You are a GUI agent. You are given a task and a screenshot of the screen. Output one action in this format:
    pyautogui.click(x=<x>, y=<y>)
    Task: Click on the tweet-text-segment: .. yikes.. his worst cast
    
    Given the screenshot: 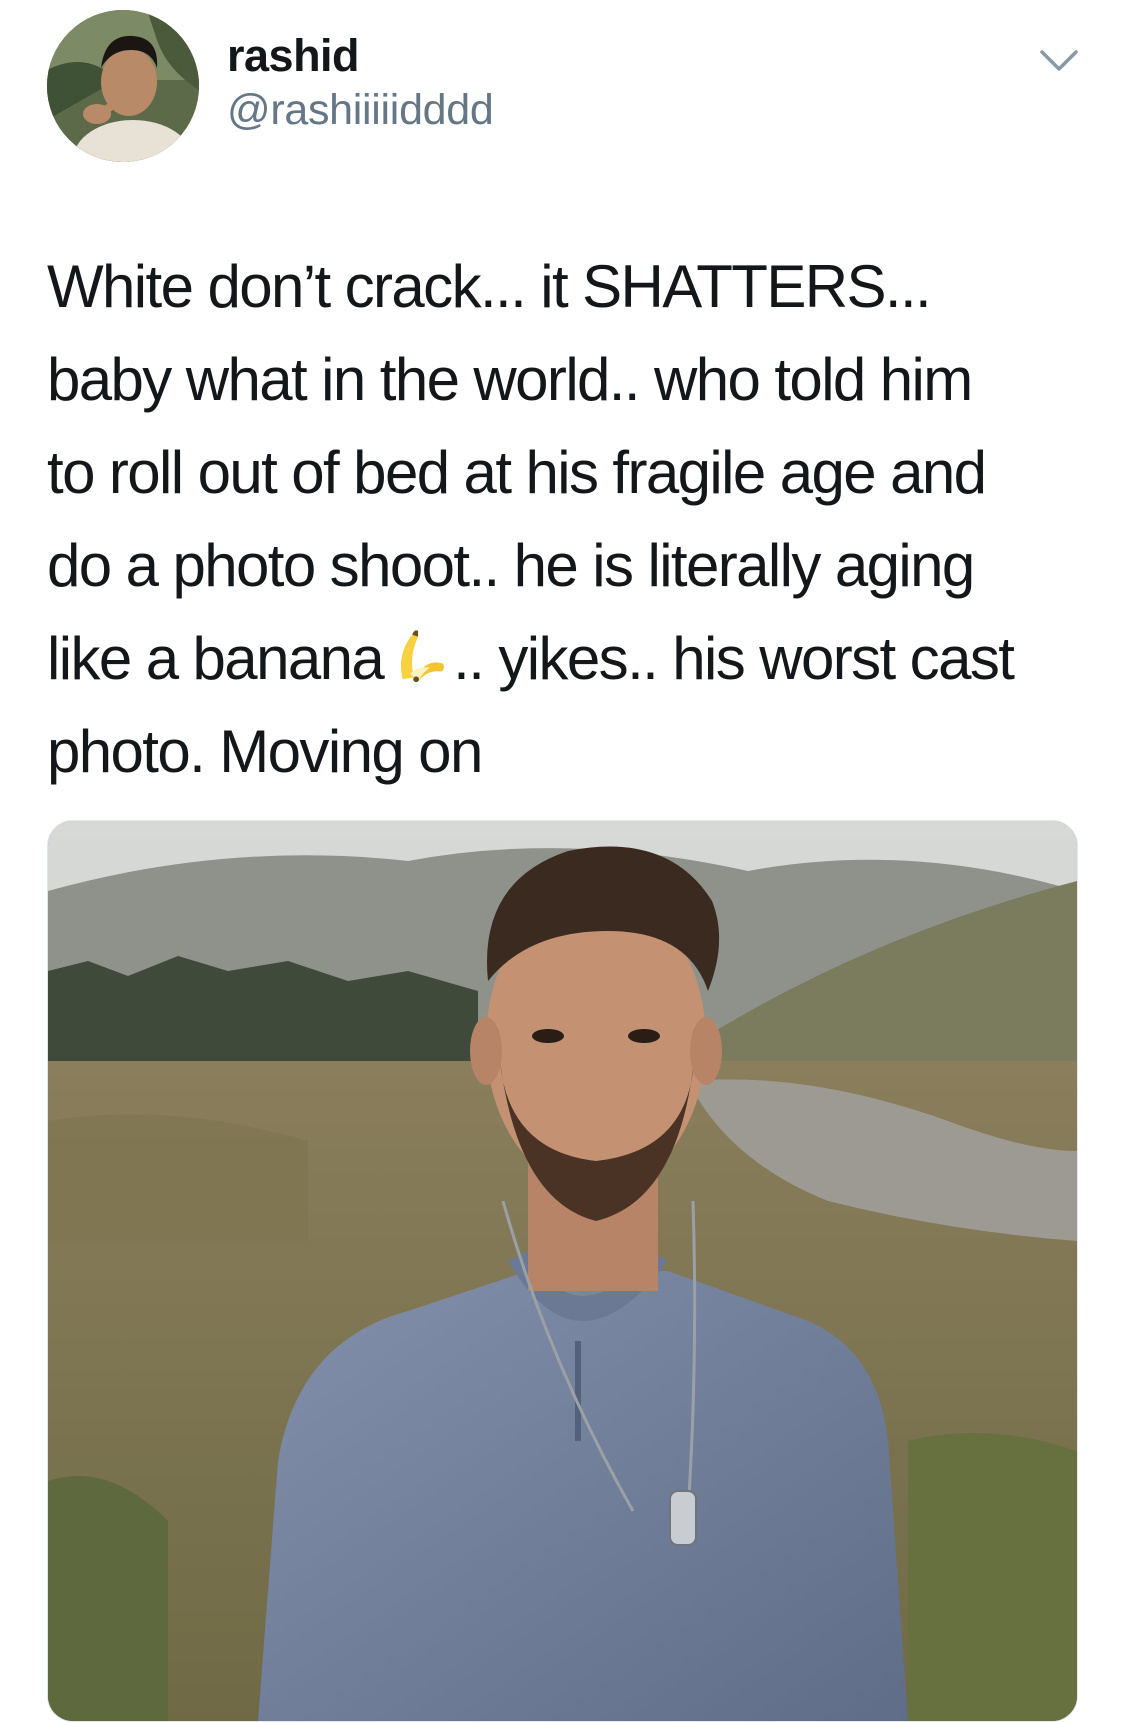 What is the action you would take?
    pyautogui.click(x=734, y=658)
    